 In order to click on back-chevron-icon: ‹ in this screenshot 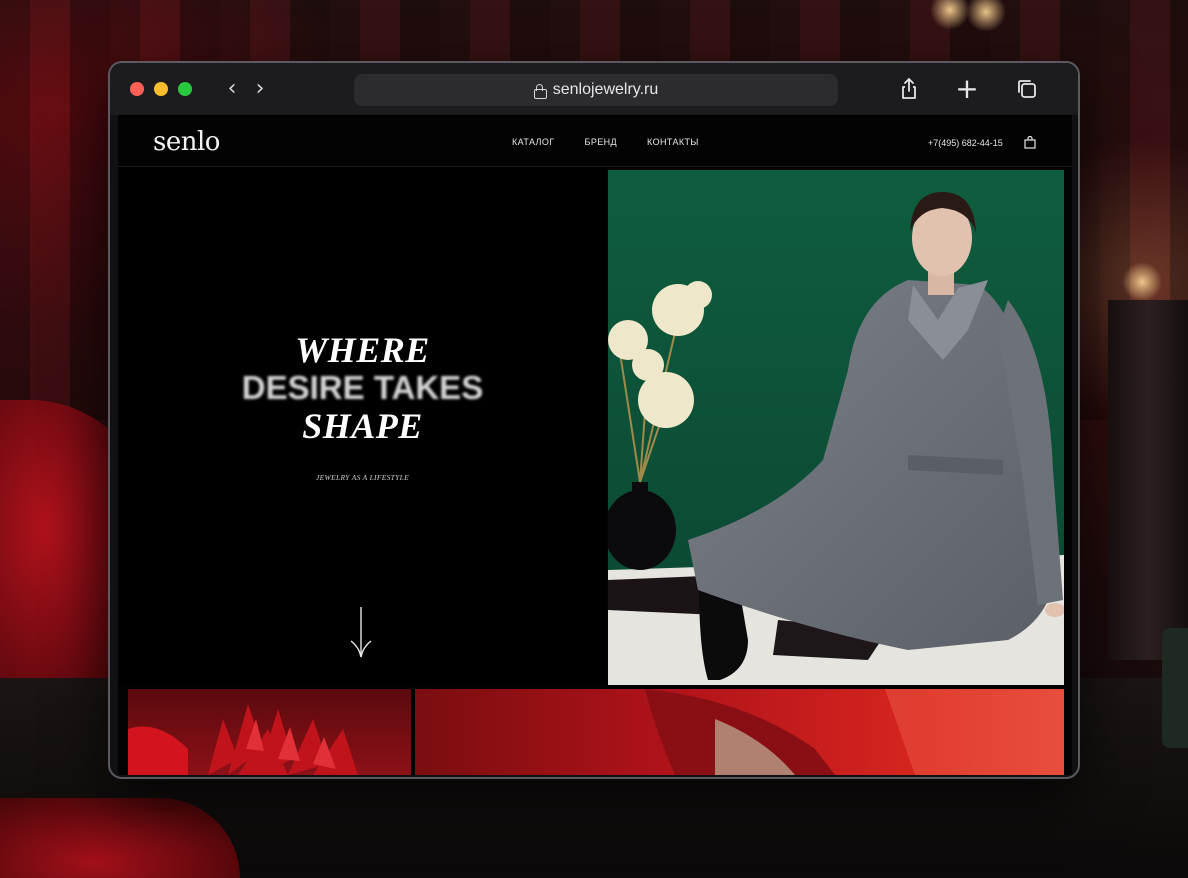, I will do `click(232, 89)`.